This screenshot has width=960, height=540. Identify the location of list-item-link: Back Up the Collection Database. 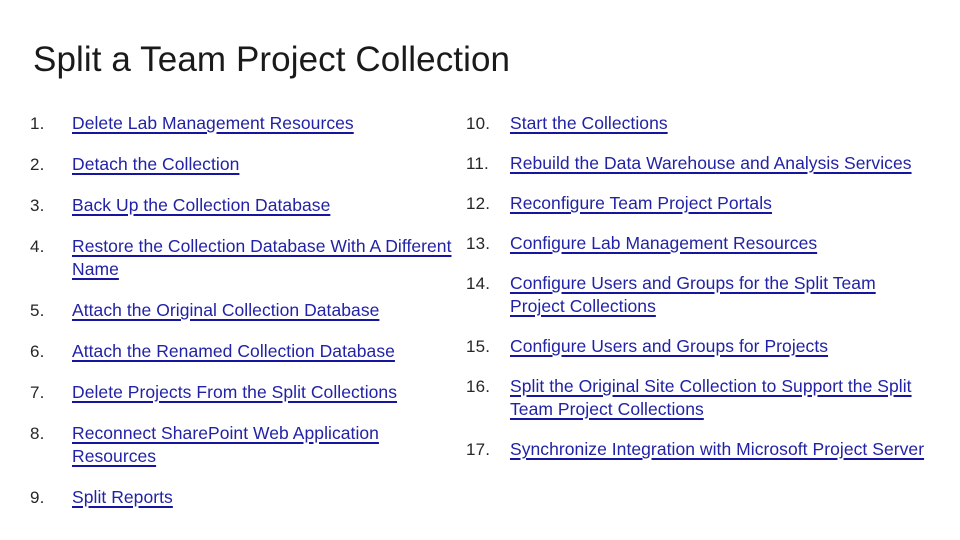
(266, 205).